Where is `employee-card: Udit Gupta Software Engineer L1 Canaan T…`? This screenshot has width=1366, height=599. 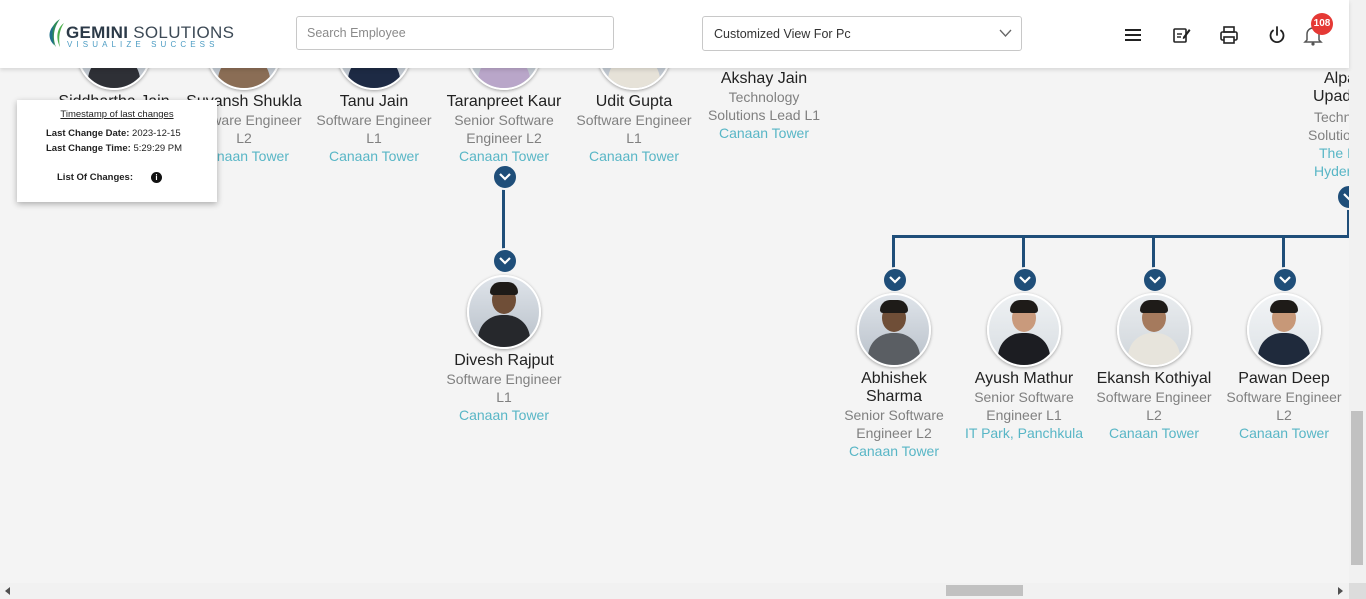
employee-card: Udit Gupta Software Engineer L1 Canaan T… is located at coordinates (634, 116).